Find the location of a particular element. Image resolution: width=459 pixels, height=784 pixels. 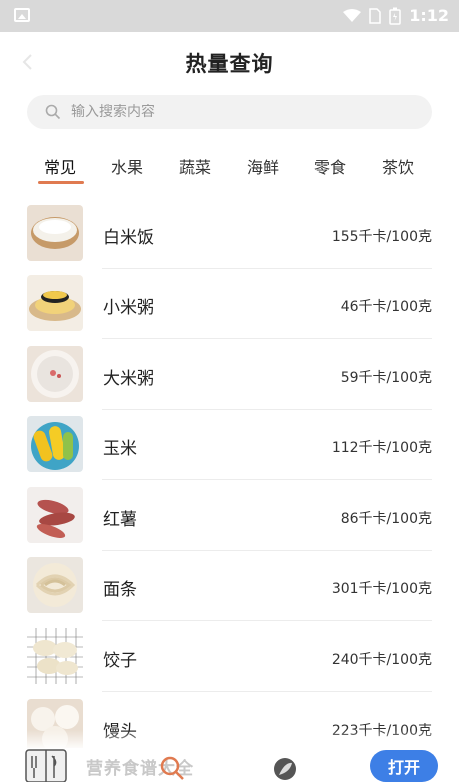

food-calories: 112千卡/100克 is located at coordinates (381, 448).